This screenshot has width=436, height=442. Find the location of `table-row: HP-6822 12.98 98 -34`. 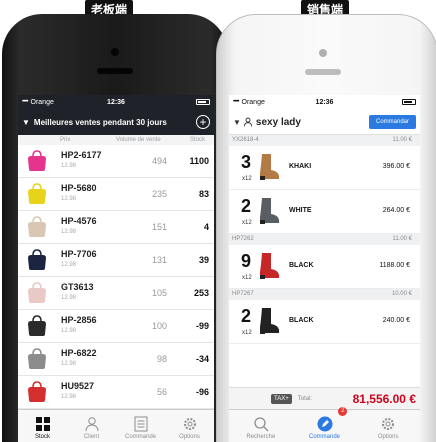

table-row: HP-6822 12.98 98 -34 is located at coordinates (116, 359).